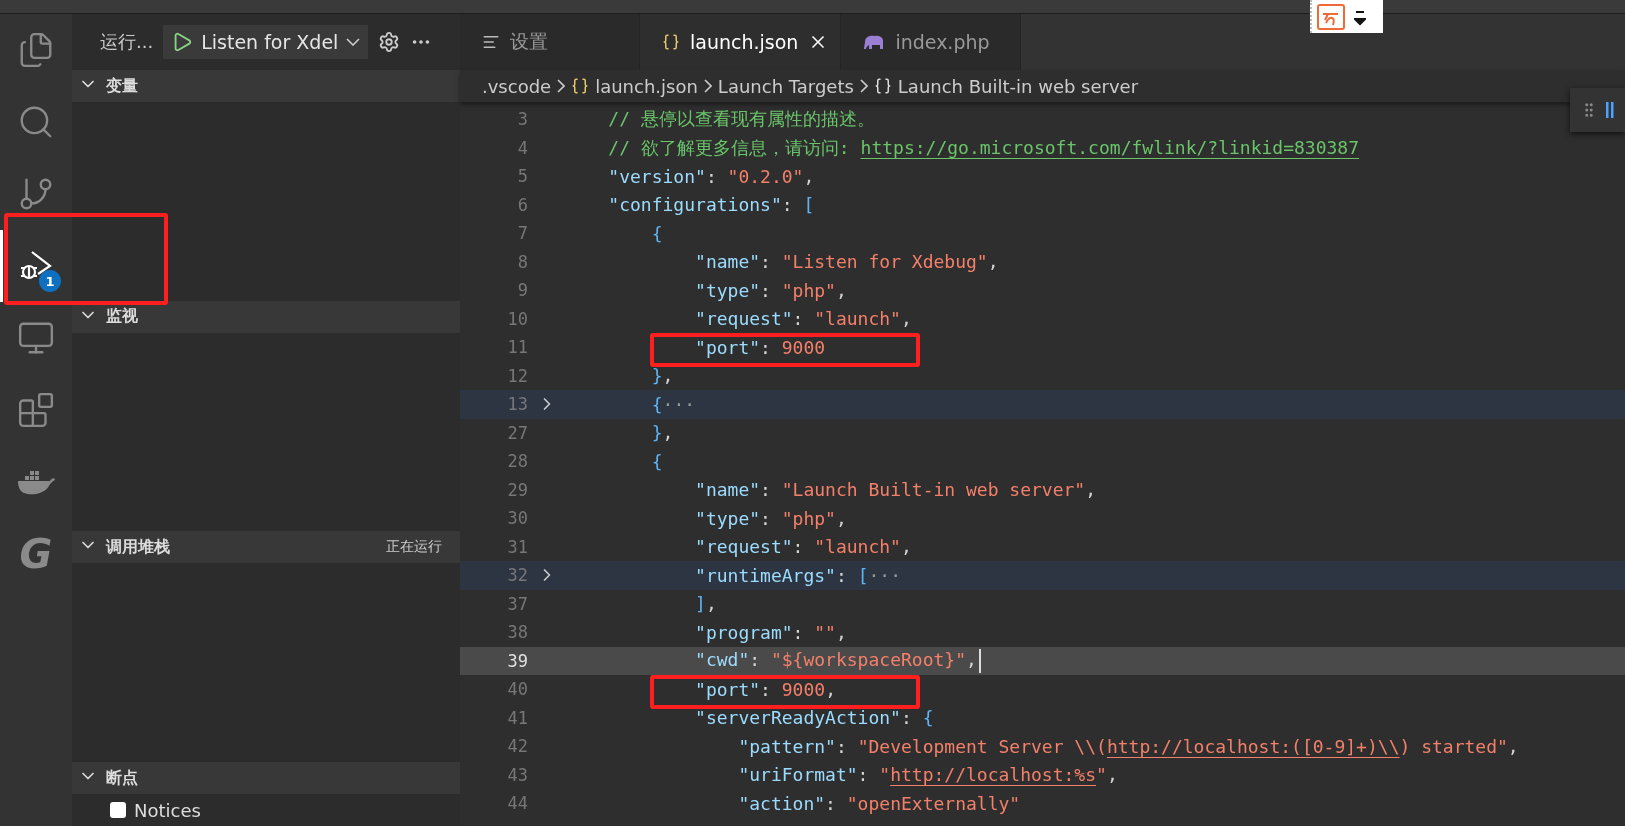 This screenshot has width=1625, height=826. Describe the element at coordinates (741, 119) in the screenshot. I see `code-line: // 悬停以查看现有属性的描述。` at that location.